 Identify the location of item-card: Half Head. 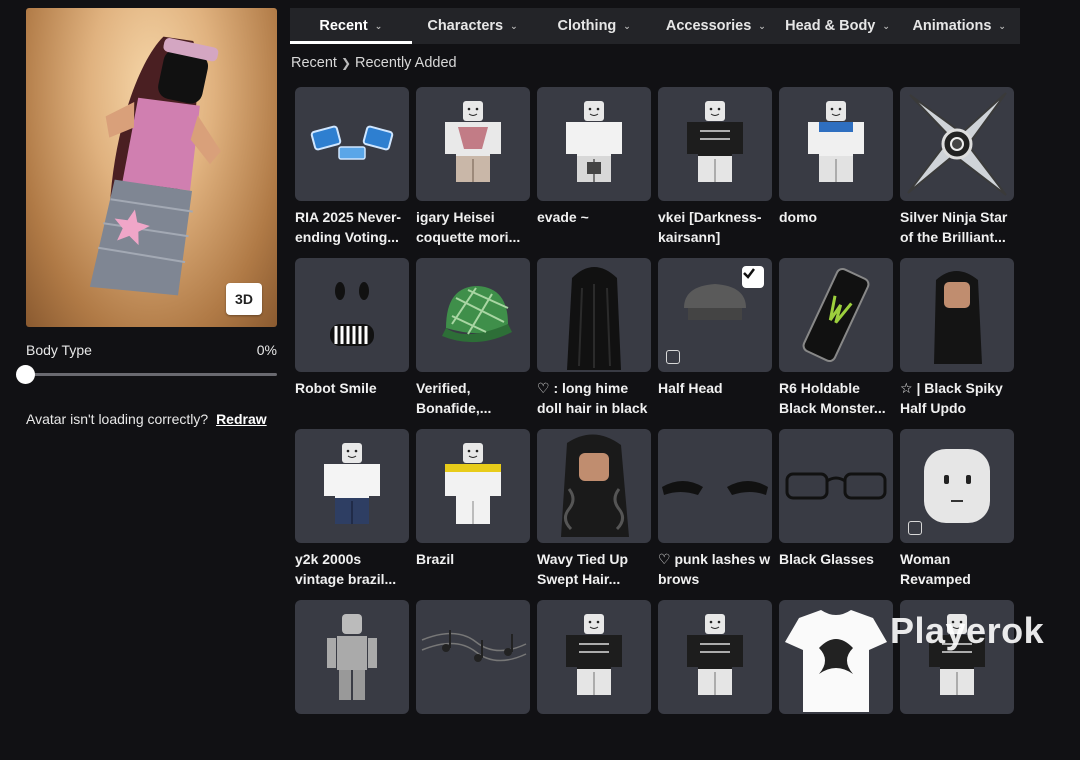
(715, 338).